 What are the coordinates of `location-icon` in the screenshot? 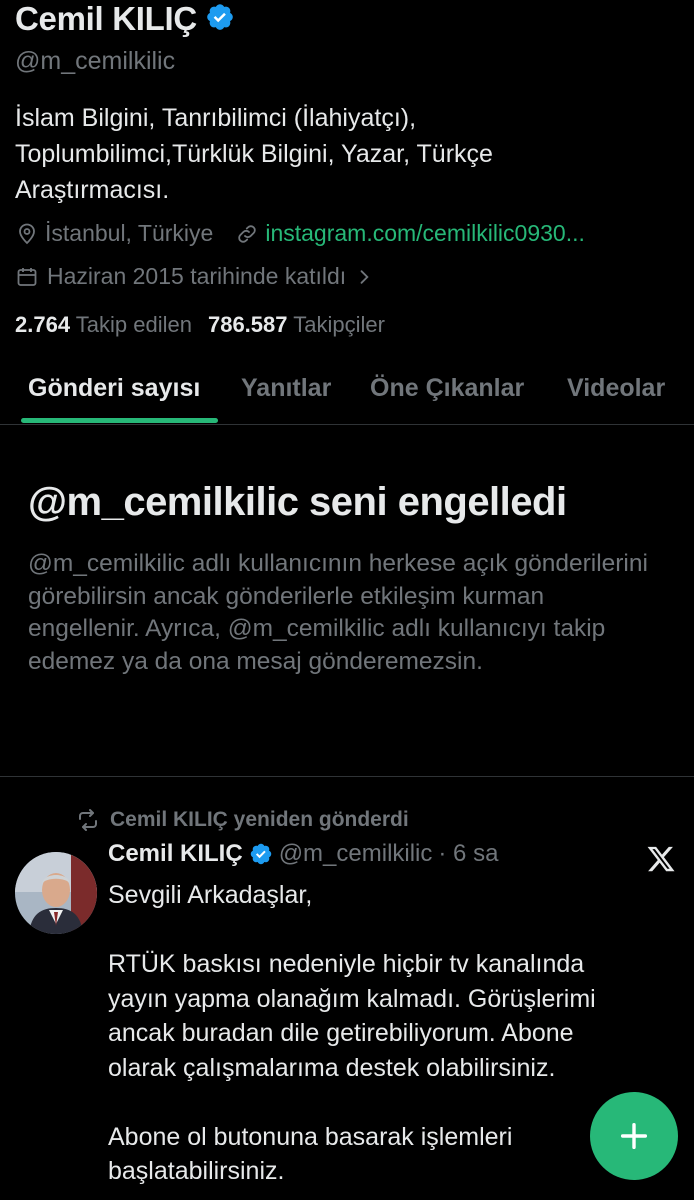 It's located at (27, 234).